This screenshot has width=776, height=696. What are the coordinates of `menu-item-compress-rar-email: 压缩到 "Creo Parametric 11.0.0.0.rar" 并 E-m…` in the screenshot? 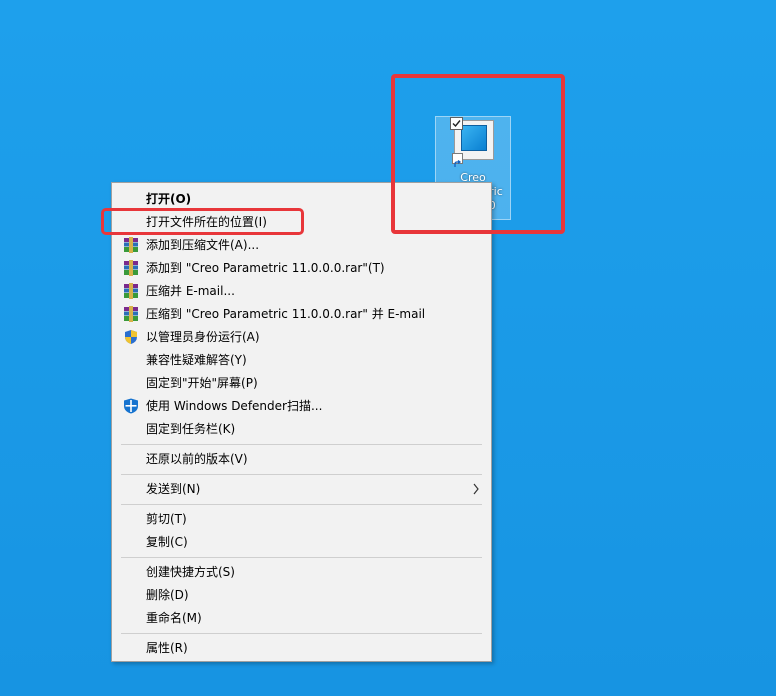 It's located at (301, 314).